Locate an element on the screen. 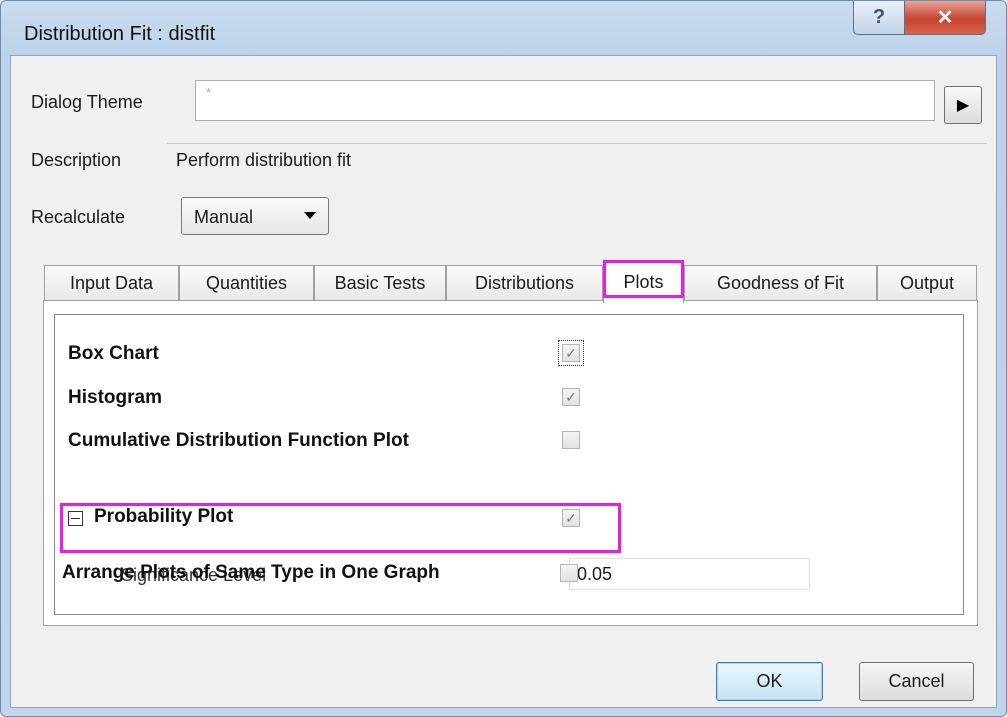 The image size is (1007, 717). arrange-plots-checkbox is located at coordinates (569, 573).